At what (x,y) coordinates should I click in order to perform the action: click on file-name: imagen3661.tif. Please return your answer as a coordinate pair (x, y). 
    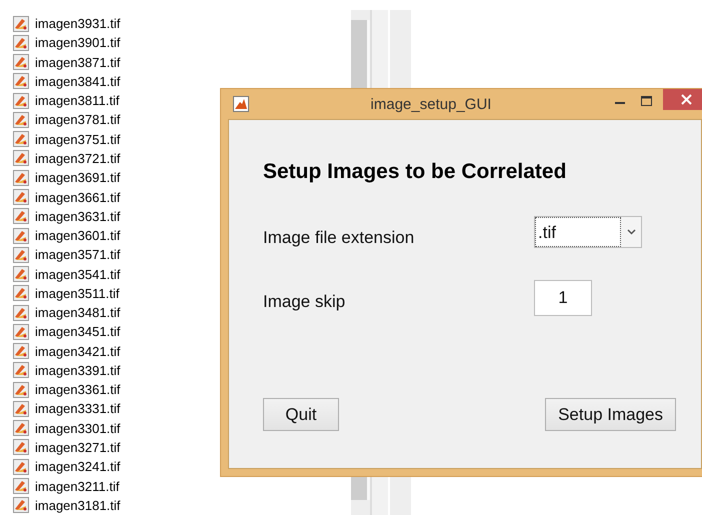
    Looking at the image, I should click on (77, 197).